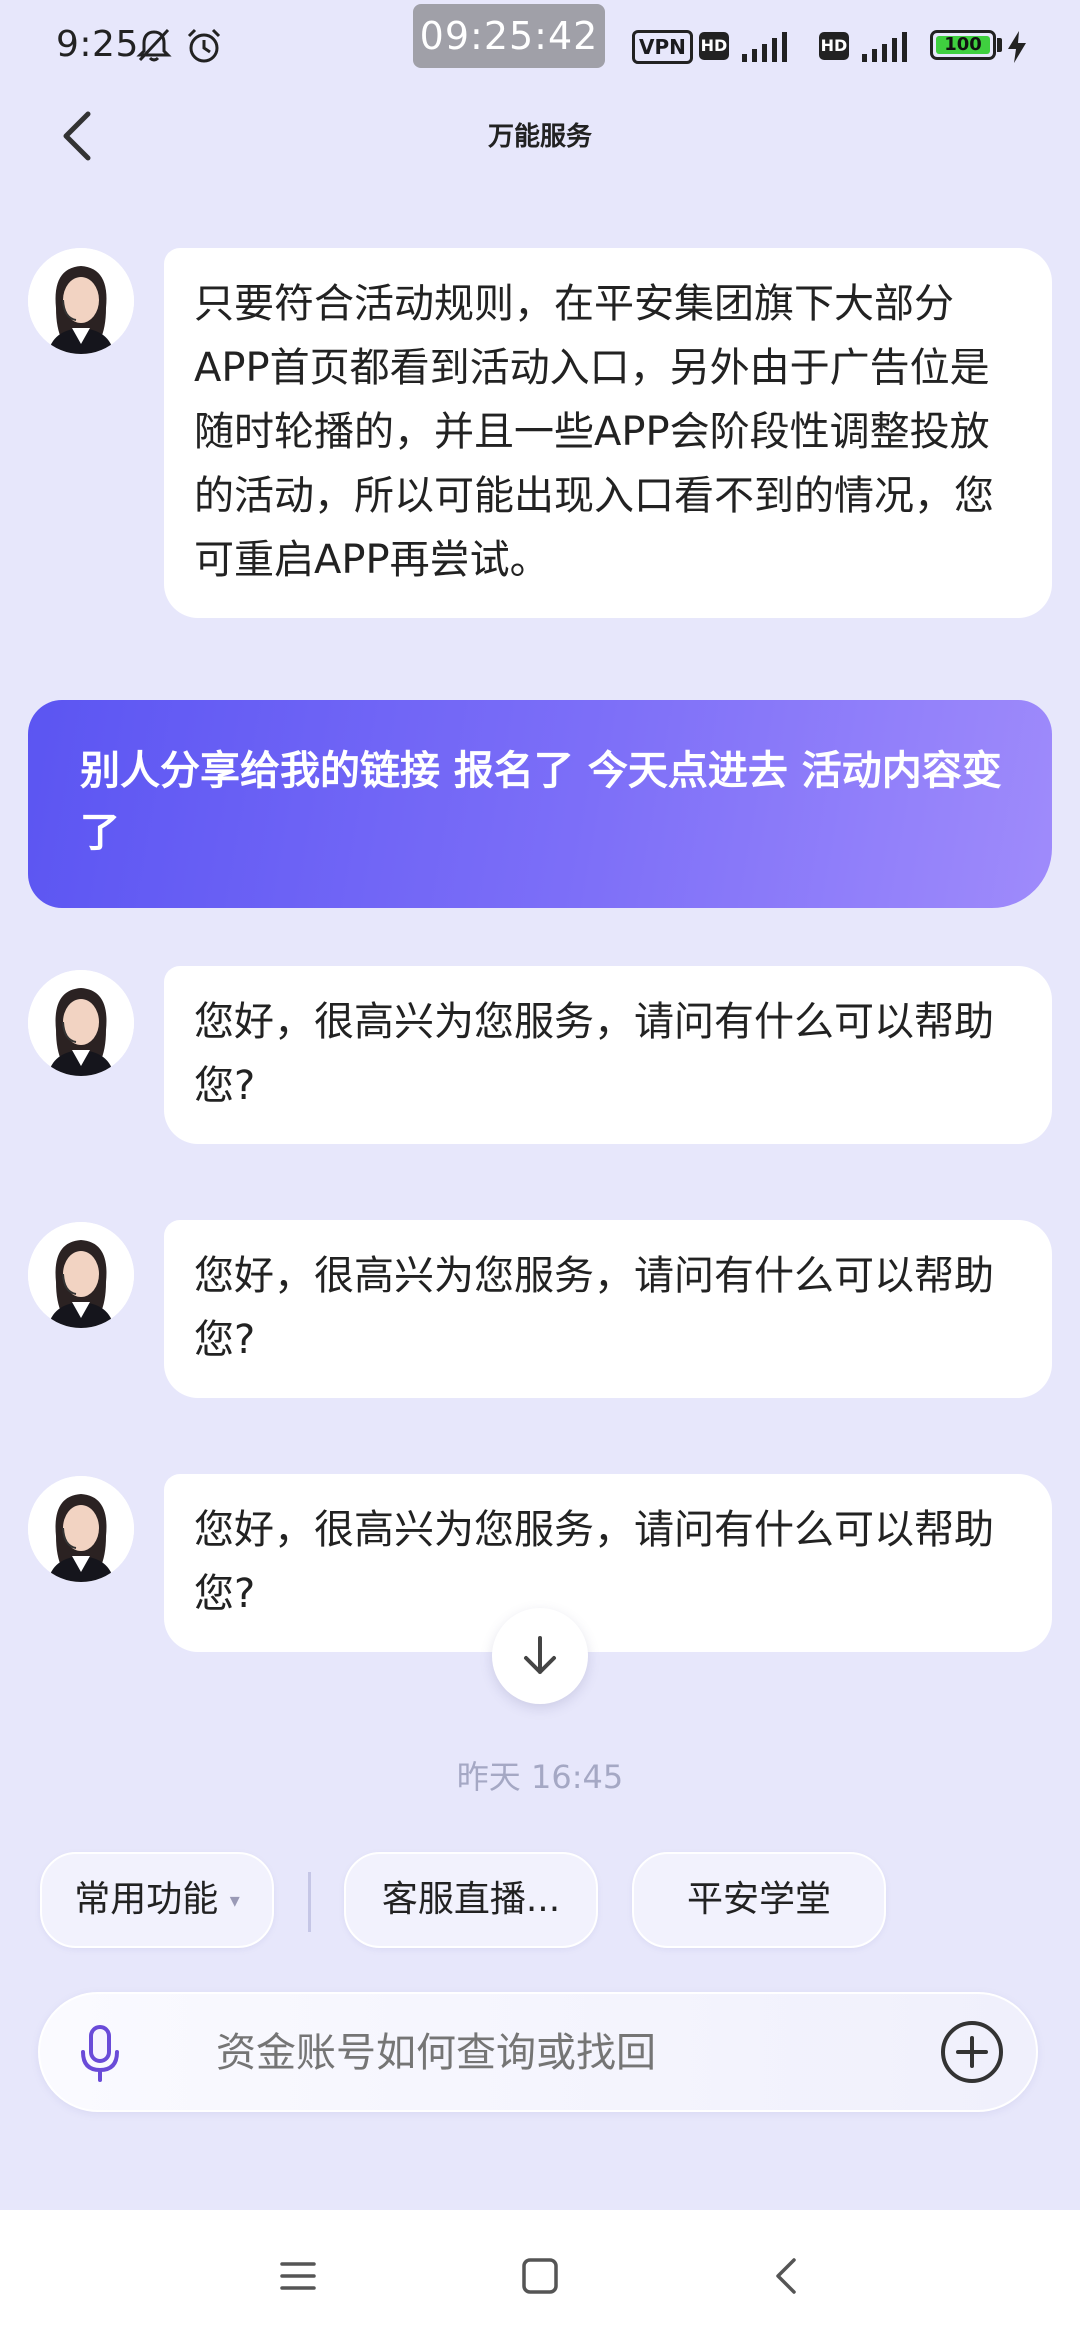 The width and height of the screenshot is (1080, 2340). I want to click on battery-indicator: 100, so click(963, 45).